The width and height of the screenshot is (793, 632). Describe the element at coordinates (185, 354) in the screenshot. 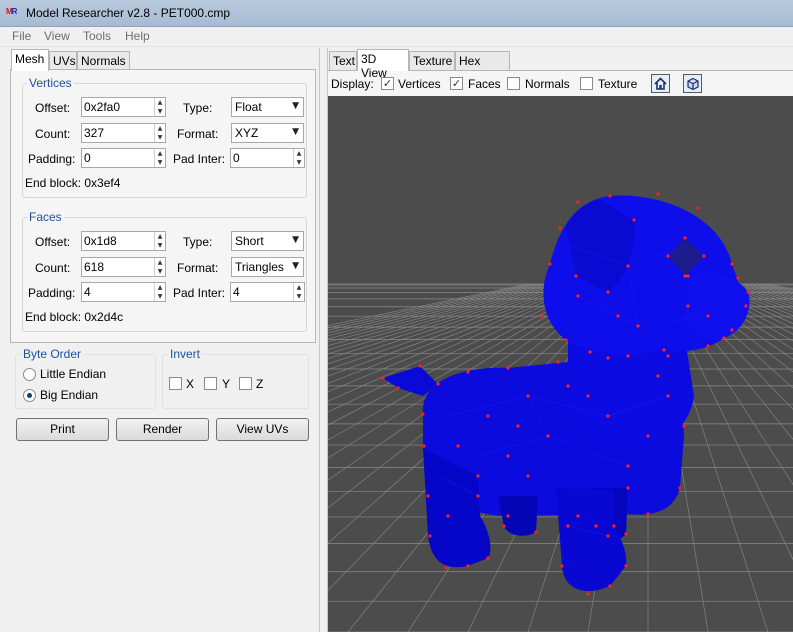

I see `invert-title: Invert` at that location.